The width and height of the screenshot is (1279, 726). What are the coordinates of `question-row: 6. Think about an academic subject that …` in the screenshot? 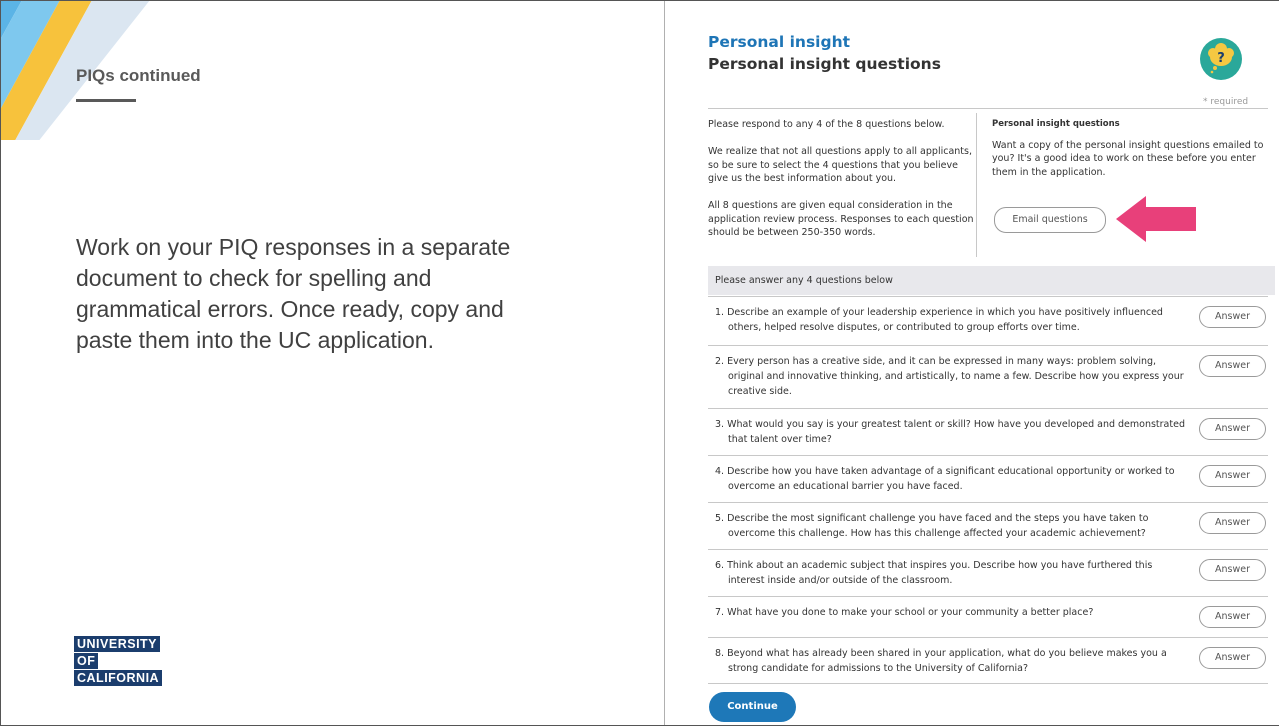 It's located at (988, 572).